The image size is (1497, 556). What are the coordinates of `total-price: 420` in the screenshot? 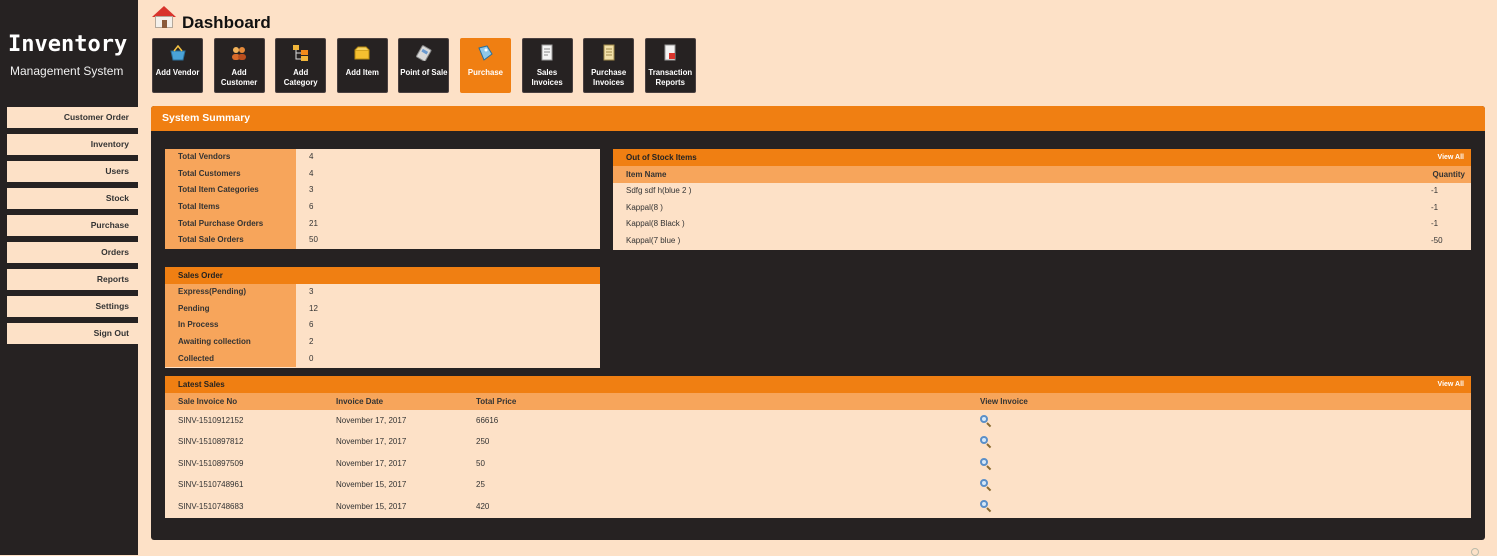 It's located at (483, 506).